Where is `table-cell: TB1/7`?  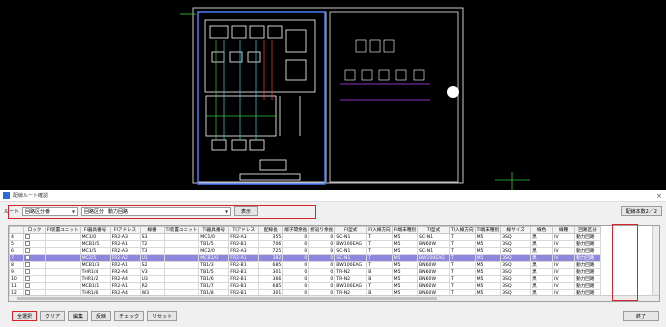 table-cell: TB1/7 is located at coordinates (214, 286).